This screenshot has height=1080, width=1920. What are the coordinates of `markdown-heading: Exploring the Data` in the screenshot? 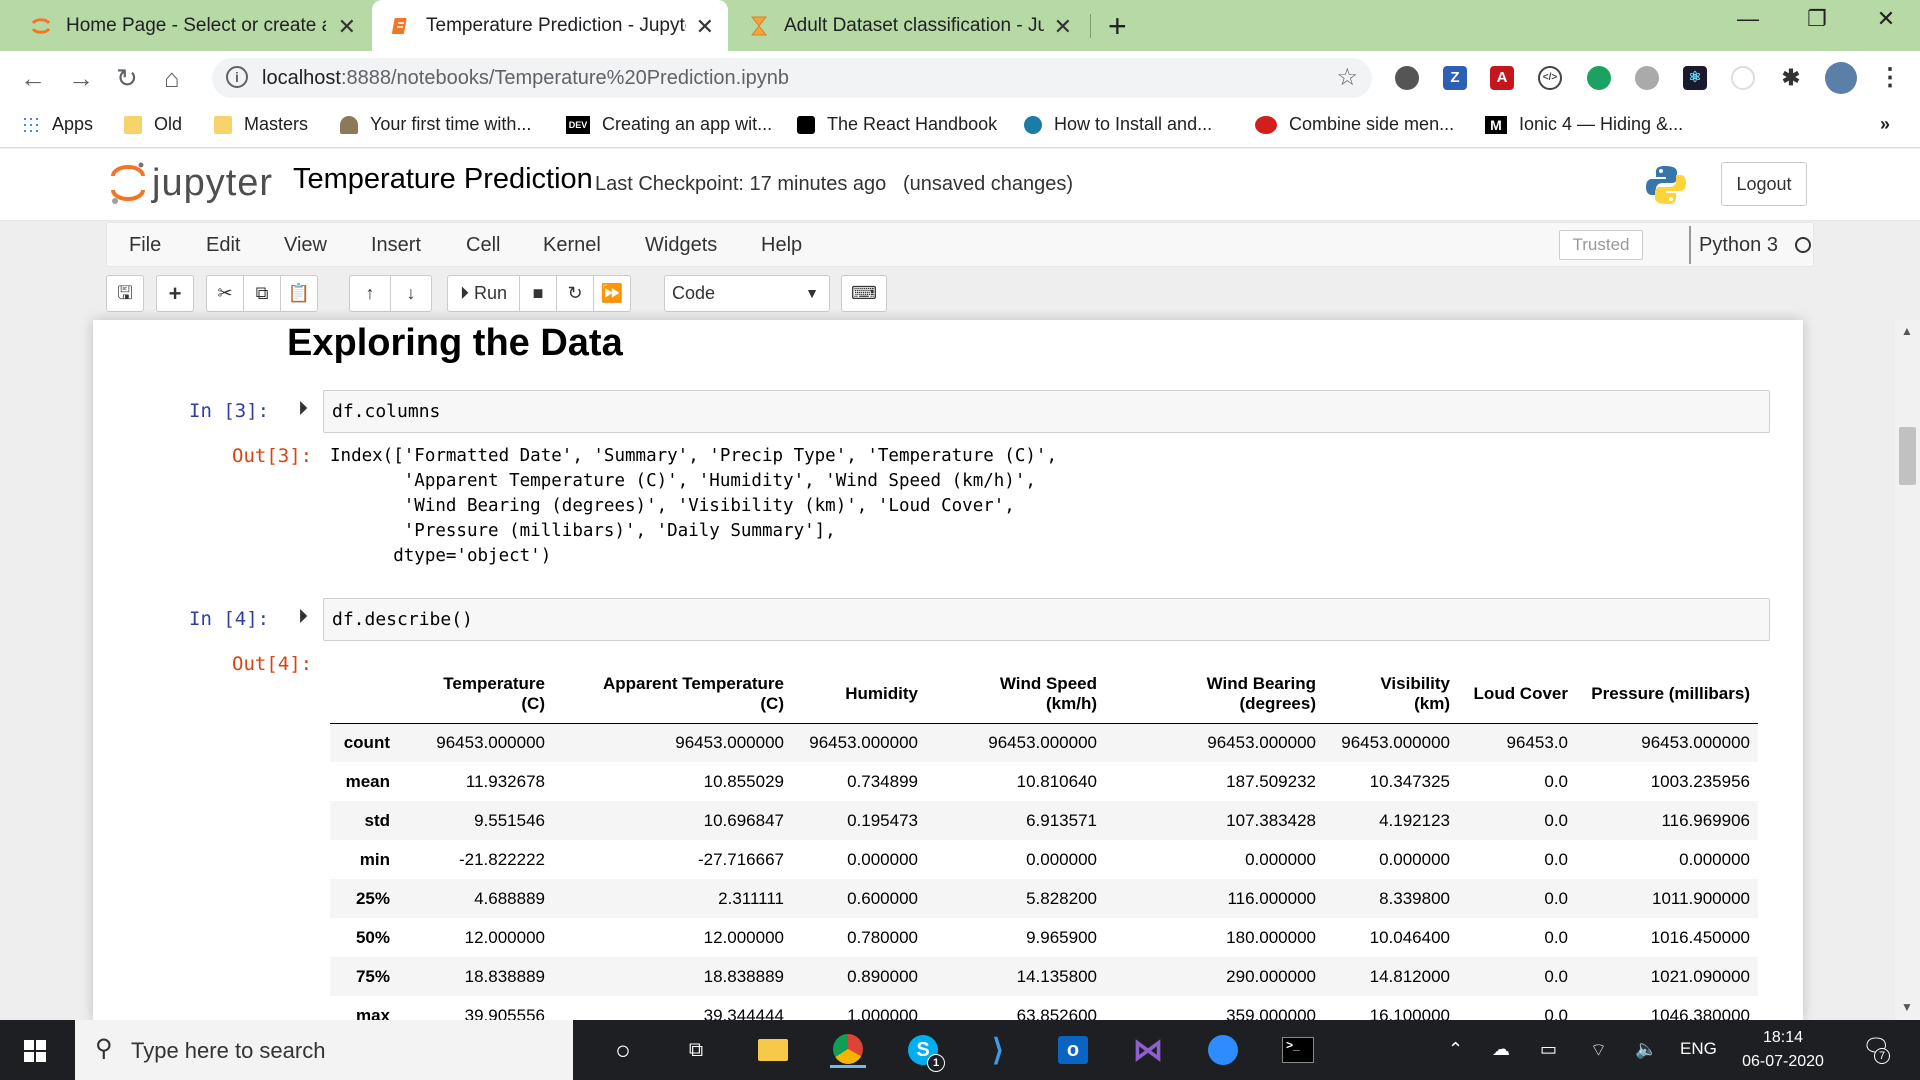 It's located at (455, 343).